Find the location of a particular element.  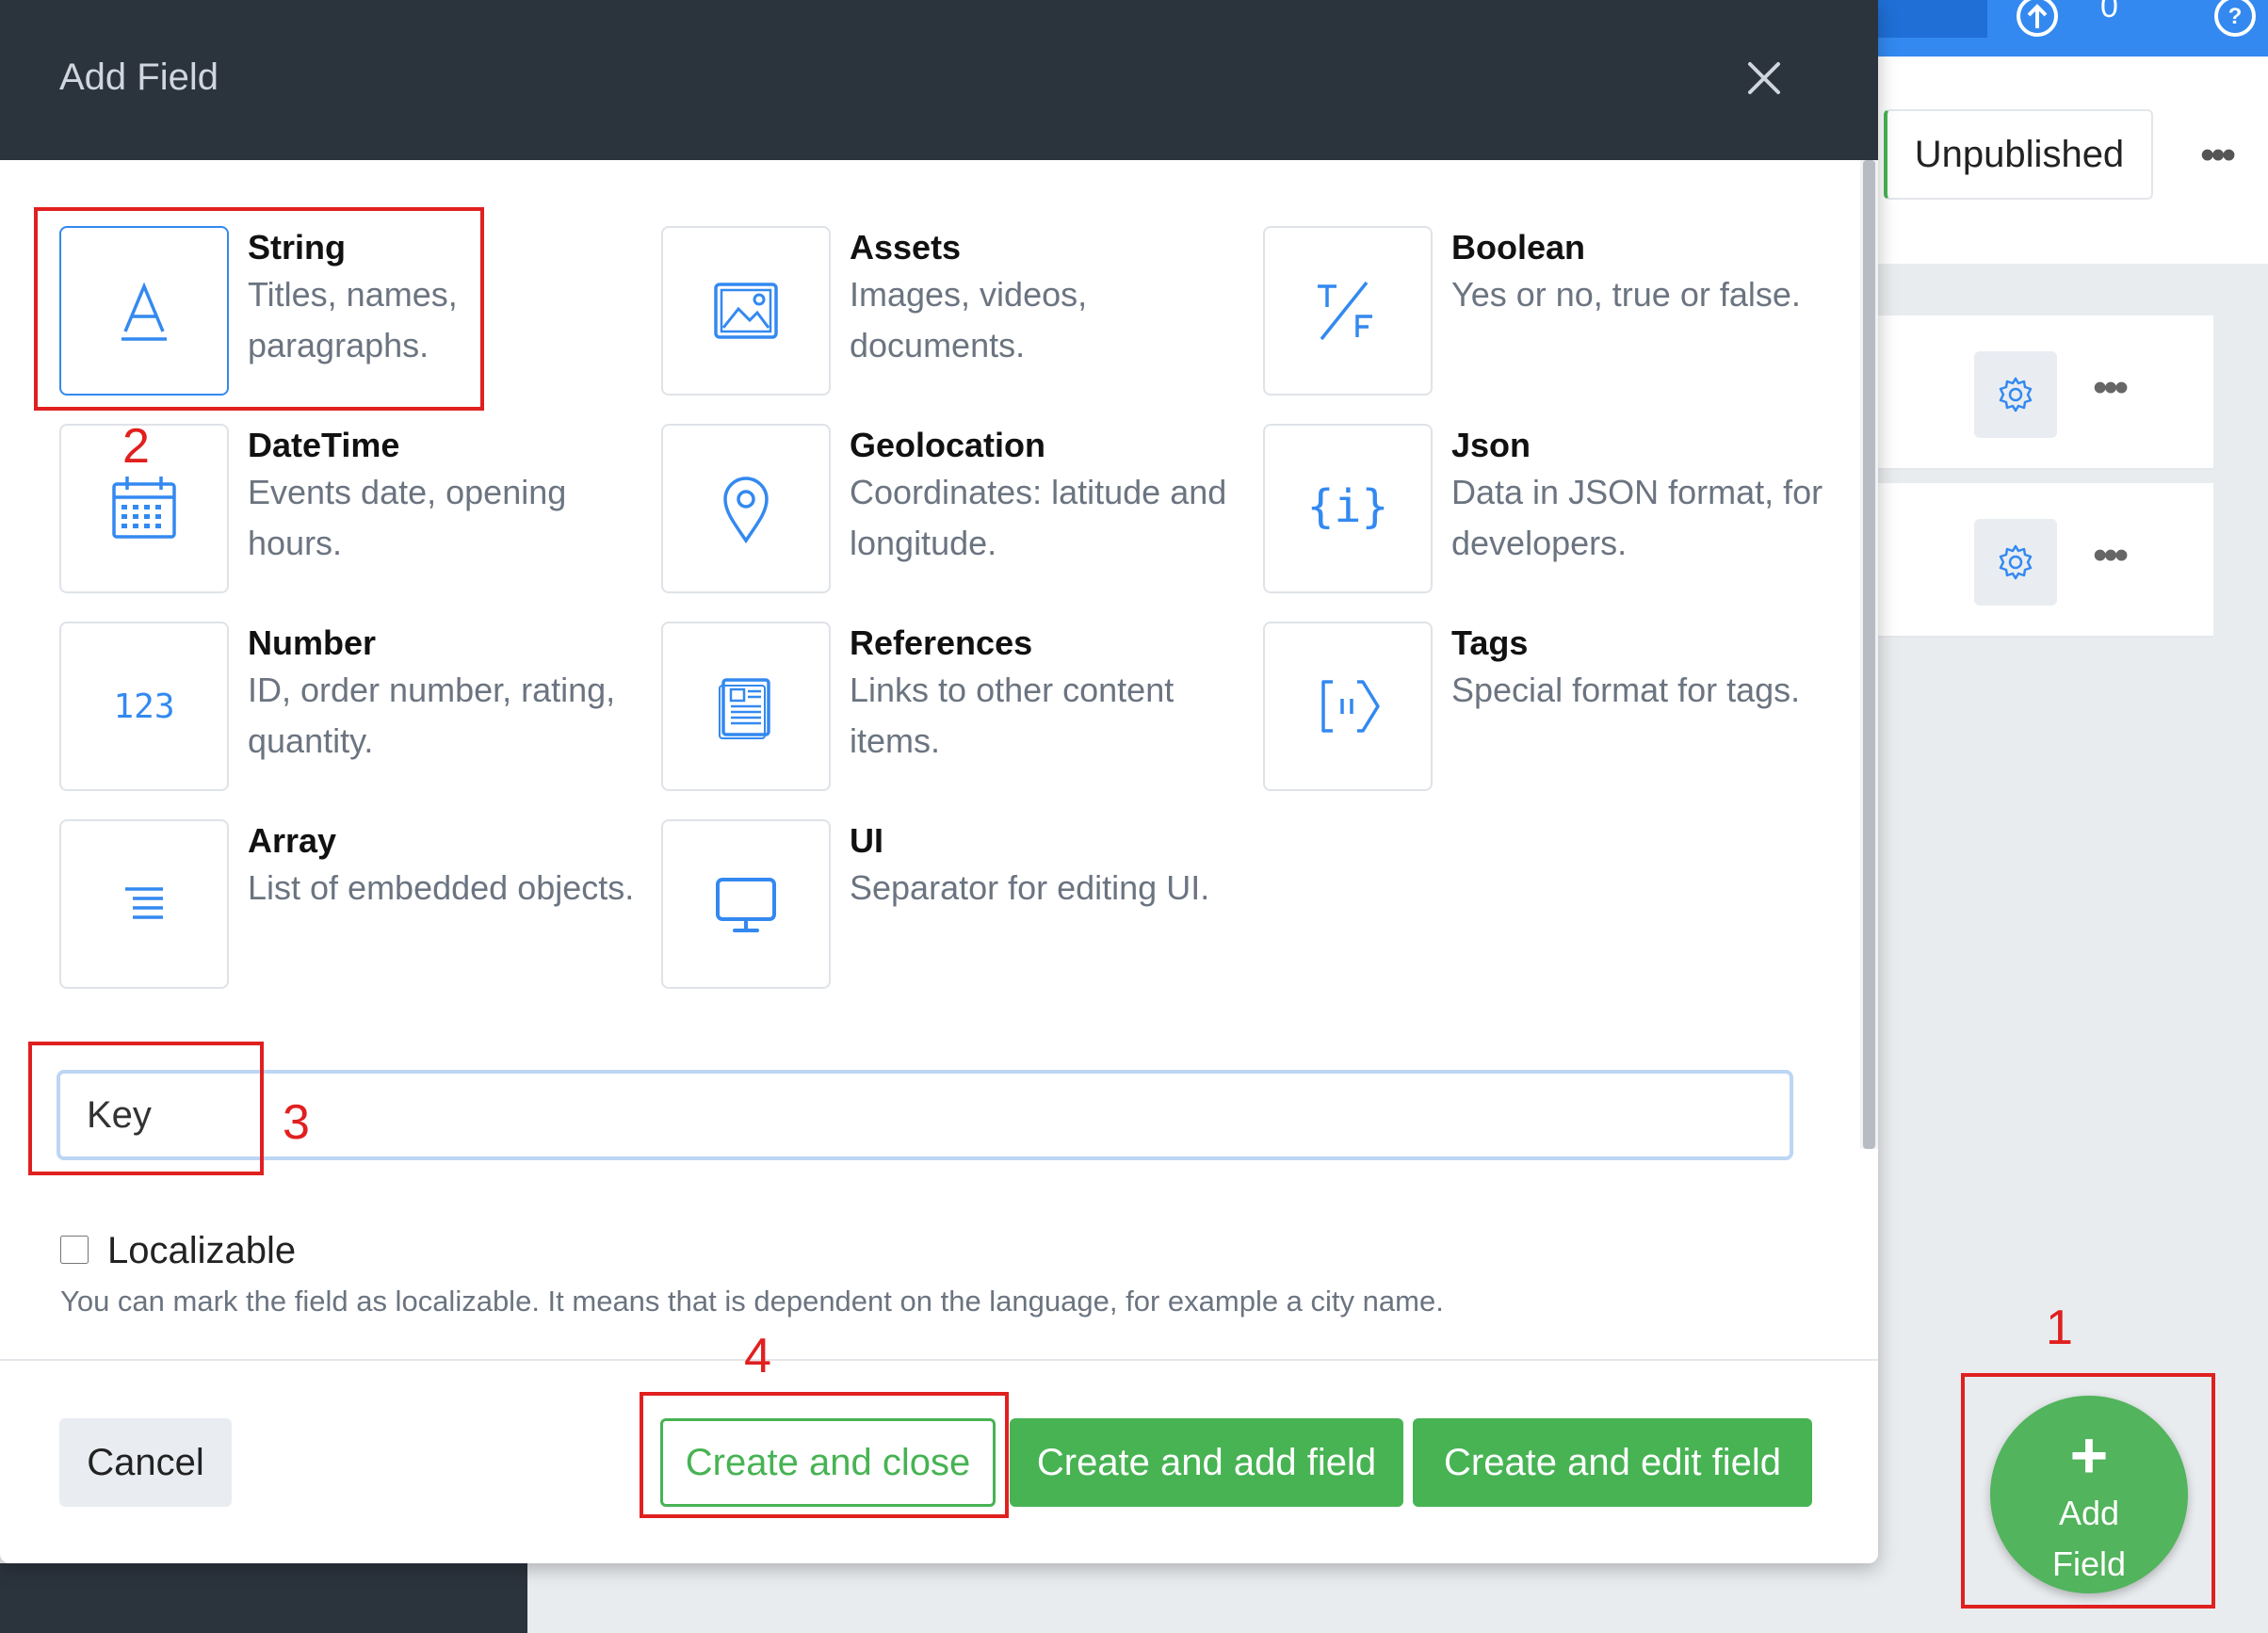

json-icon: {i} is located at coordinates (1348, 508).